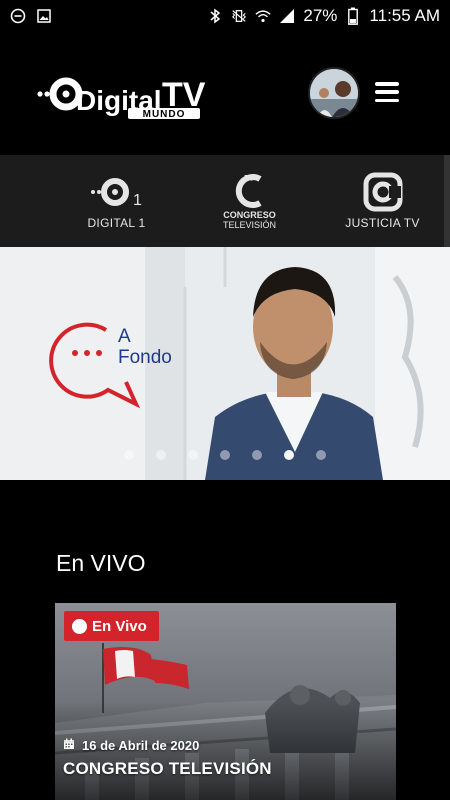  I want to click on channel-number: 1, so click(137, 200).